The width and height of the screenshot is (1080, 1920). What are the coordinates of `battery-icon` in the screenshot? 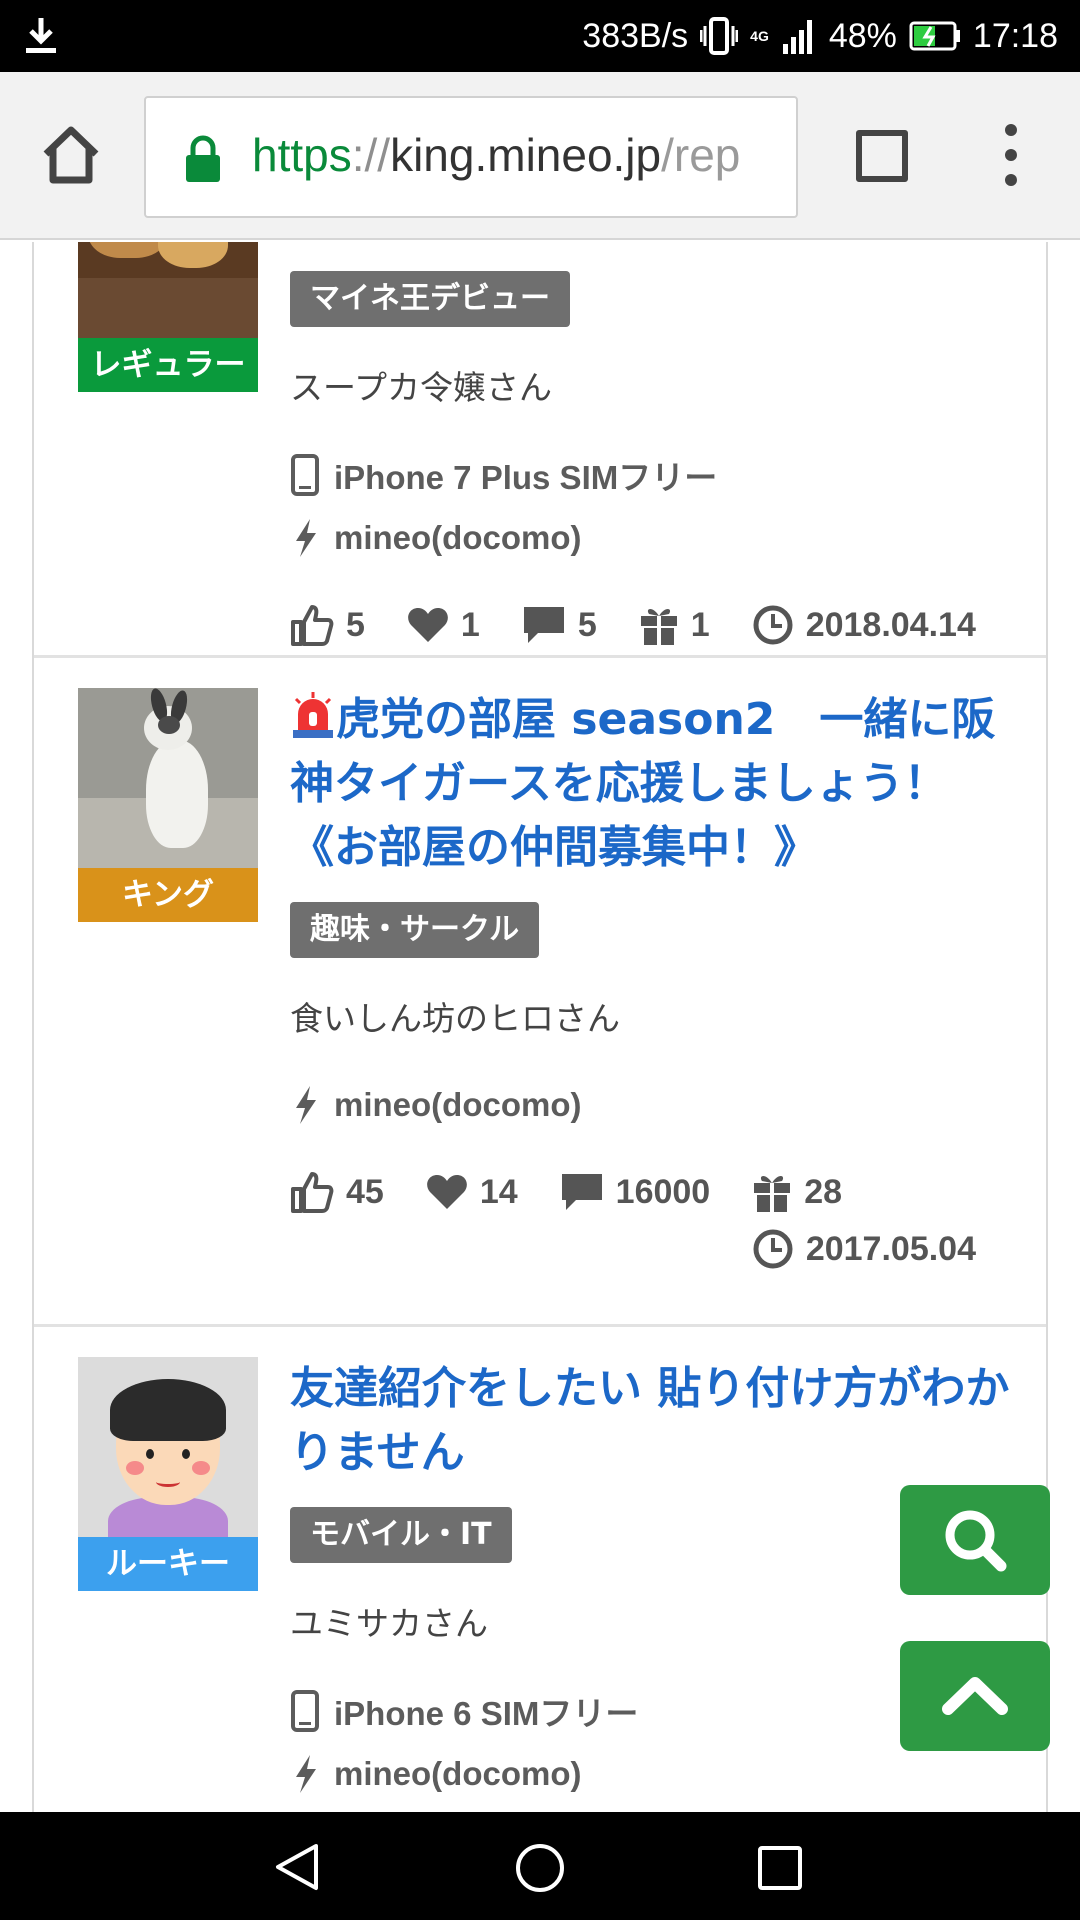 It's located at (934, 36).